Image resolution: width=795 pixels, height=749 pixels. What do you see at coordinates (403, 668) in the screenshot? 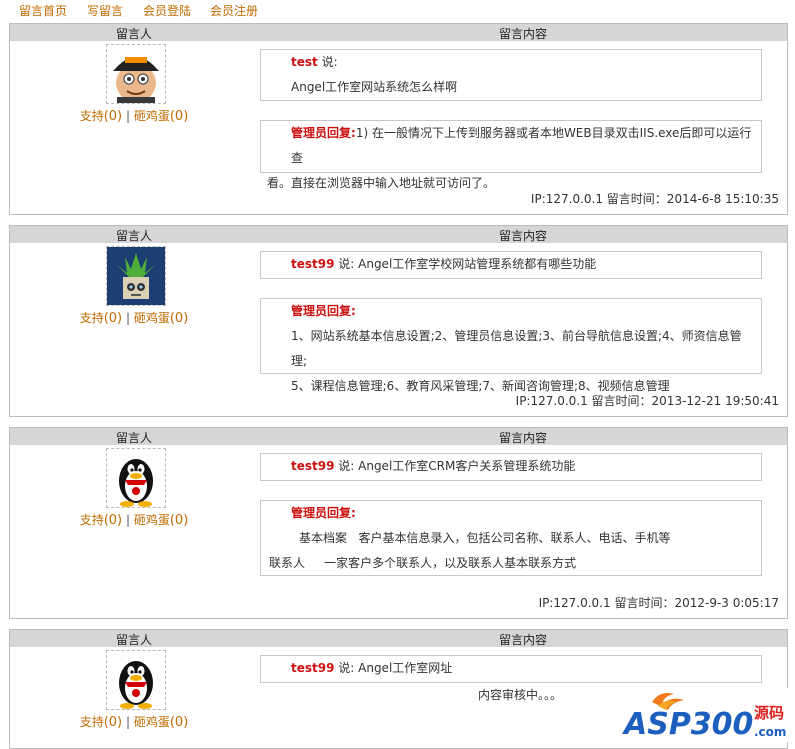
I see `message-text: Angel工作室网址` at bounding box center [403, 668].